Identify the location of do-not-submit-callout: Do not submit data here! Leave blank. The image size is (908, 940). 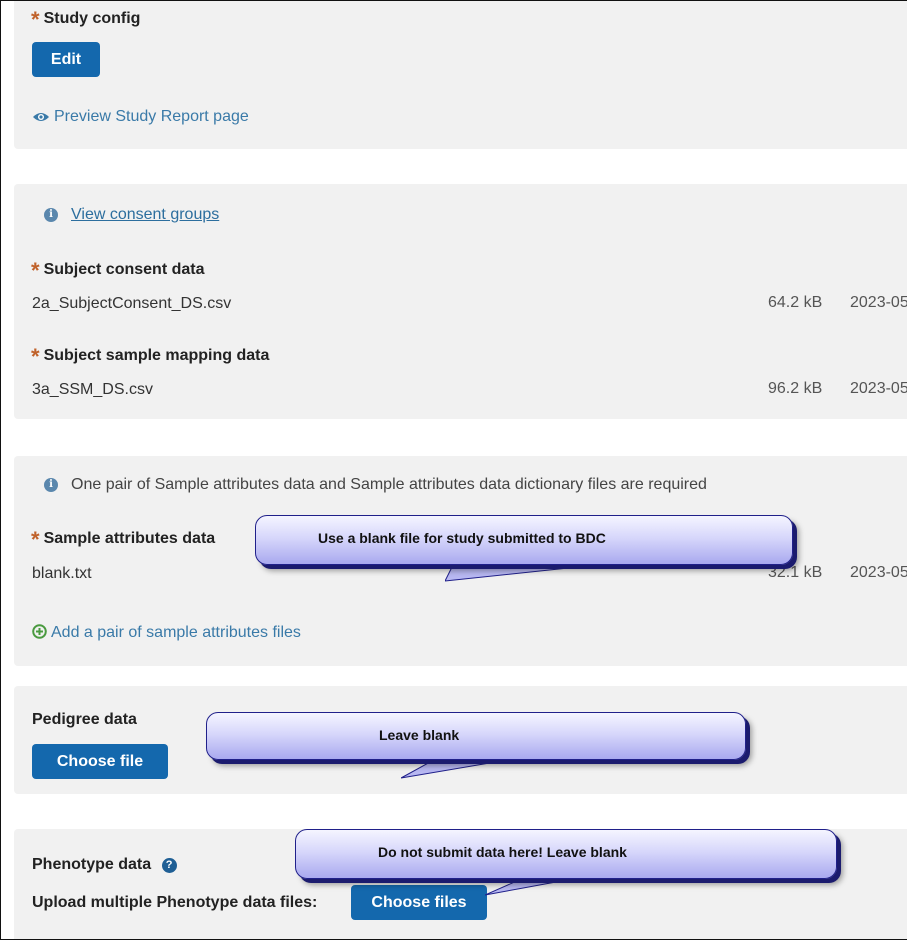
(566, 864).